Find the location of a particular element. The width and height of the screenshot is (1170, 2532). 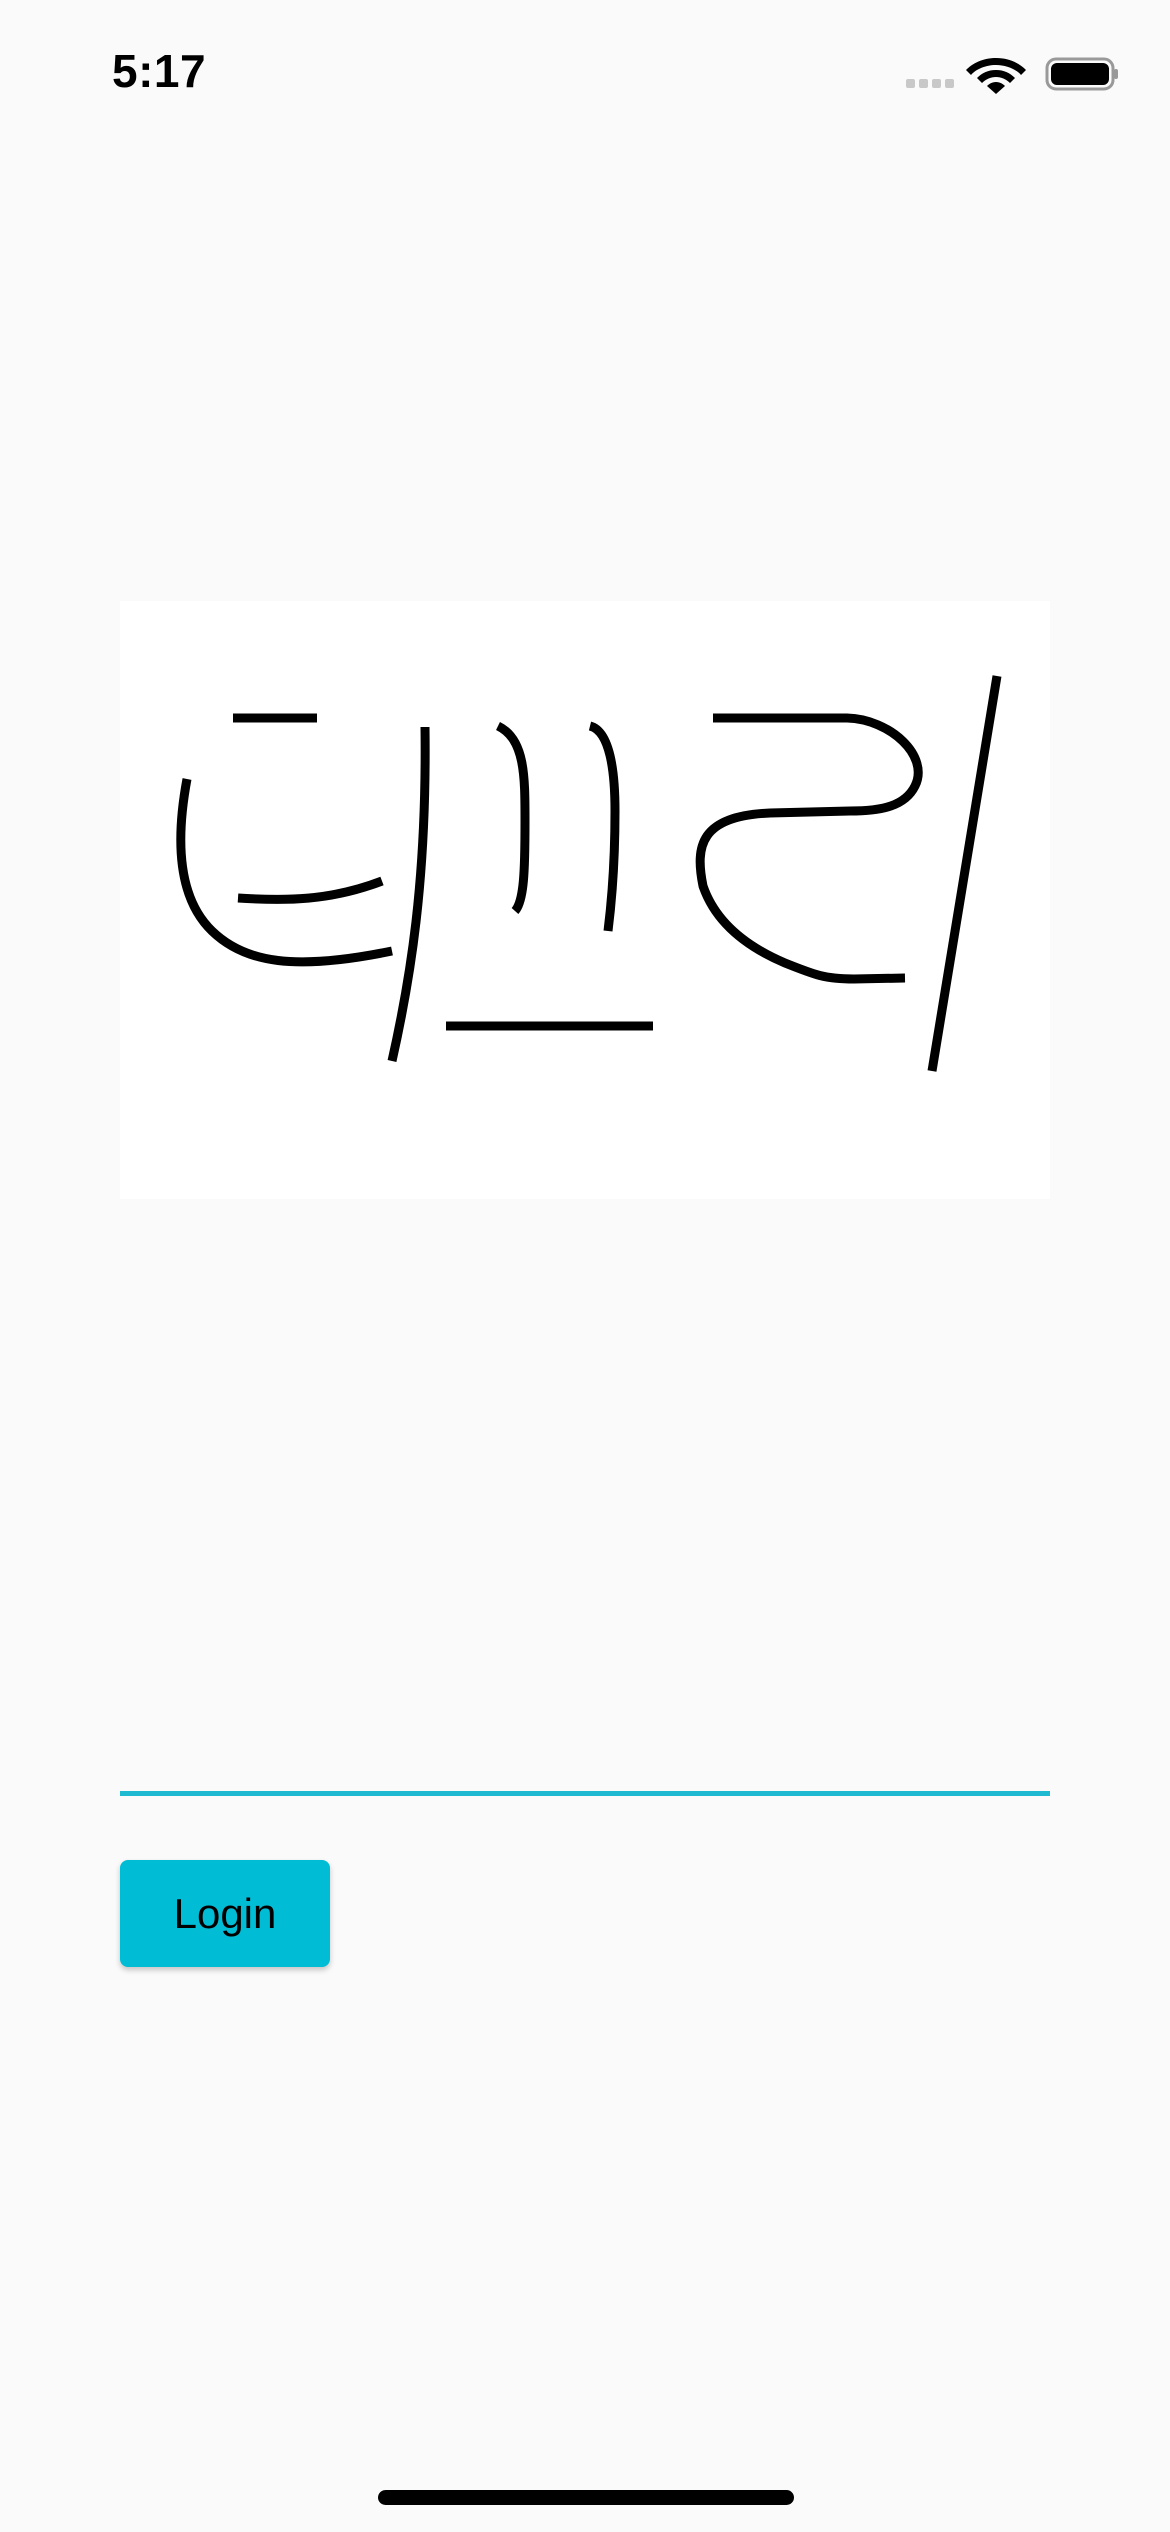

cellular-signal-icon is located at coordinates (930, 83).